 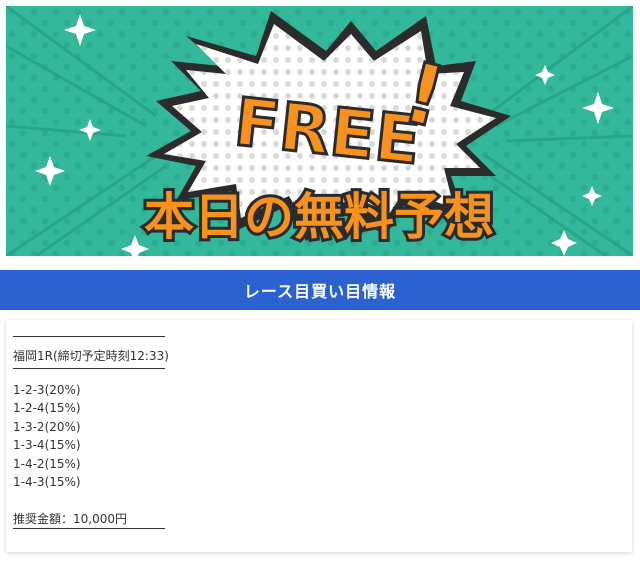 What do you see at coordinates (89, 336) in the screenshot?
I see `divider-top` at bounding box center [89, 336].